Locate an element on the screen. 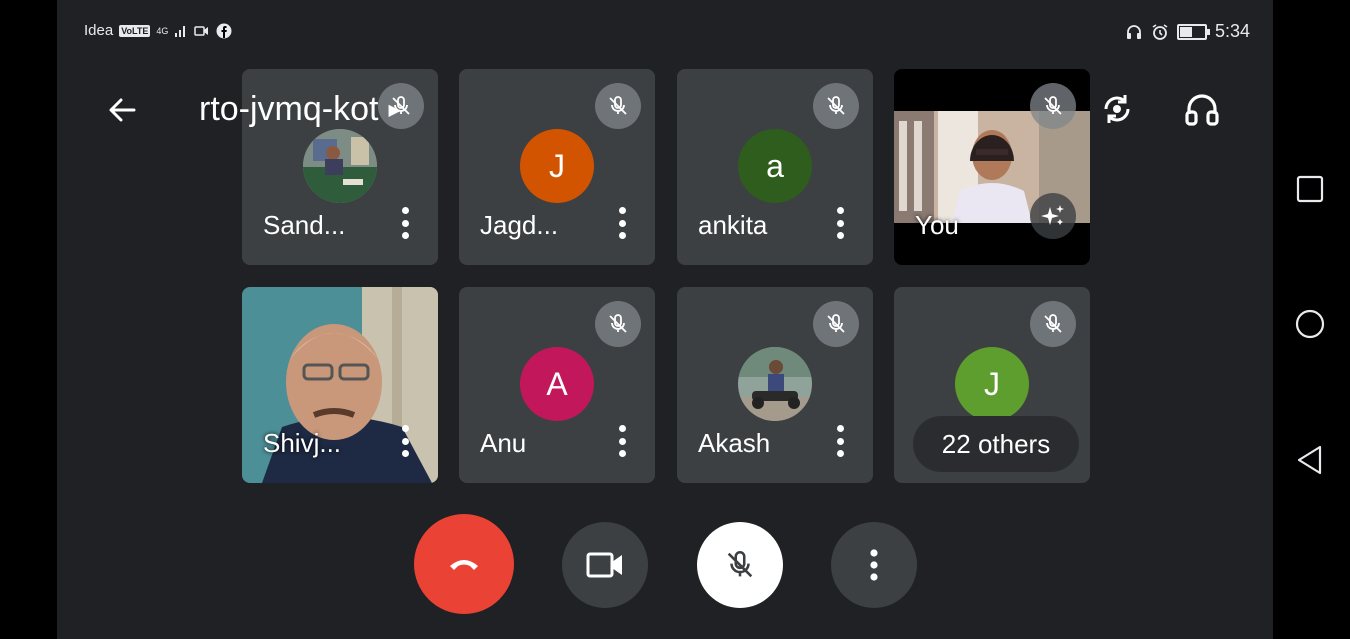  back-nav-icon is located at coordinates (1310, 460).